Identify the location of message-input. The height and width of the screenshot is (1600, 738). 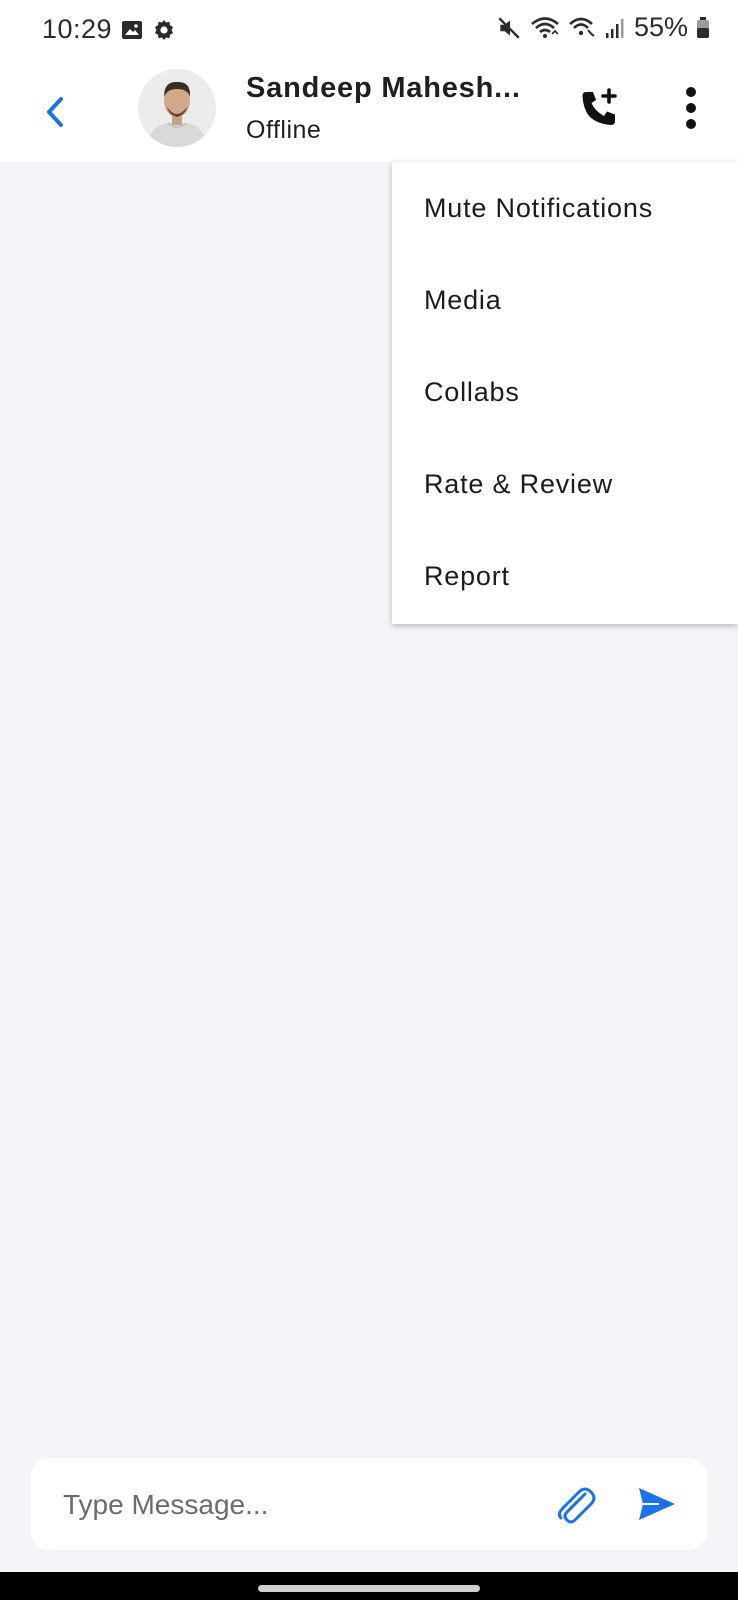
(298, 1505).